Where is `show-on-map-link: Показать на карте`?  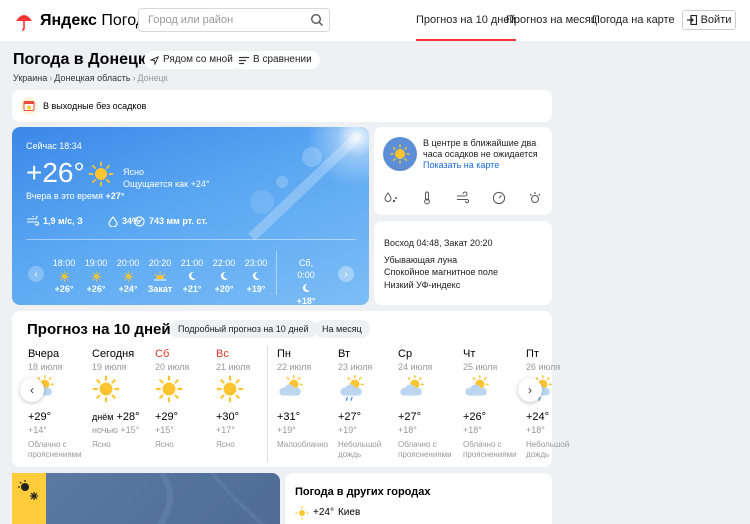 show-on-map-link: Показать на карте is located at coordinates (461, 165).